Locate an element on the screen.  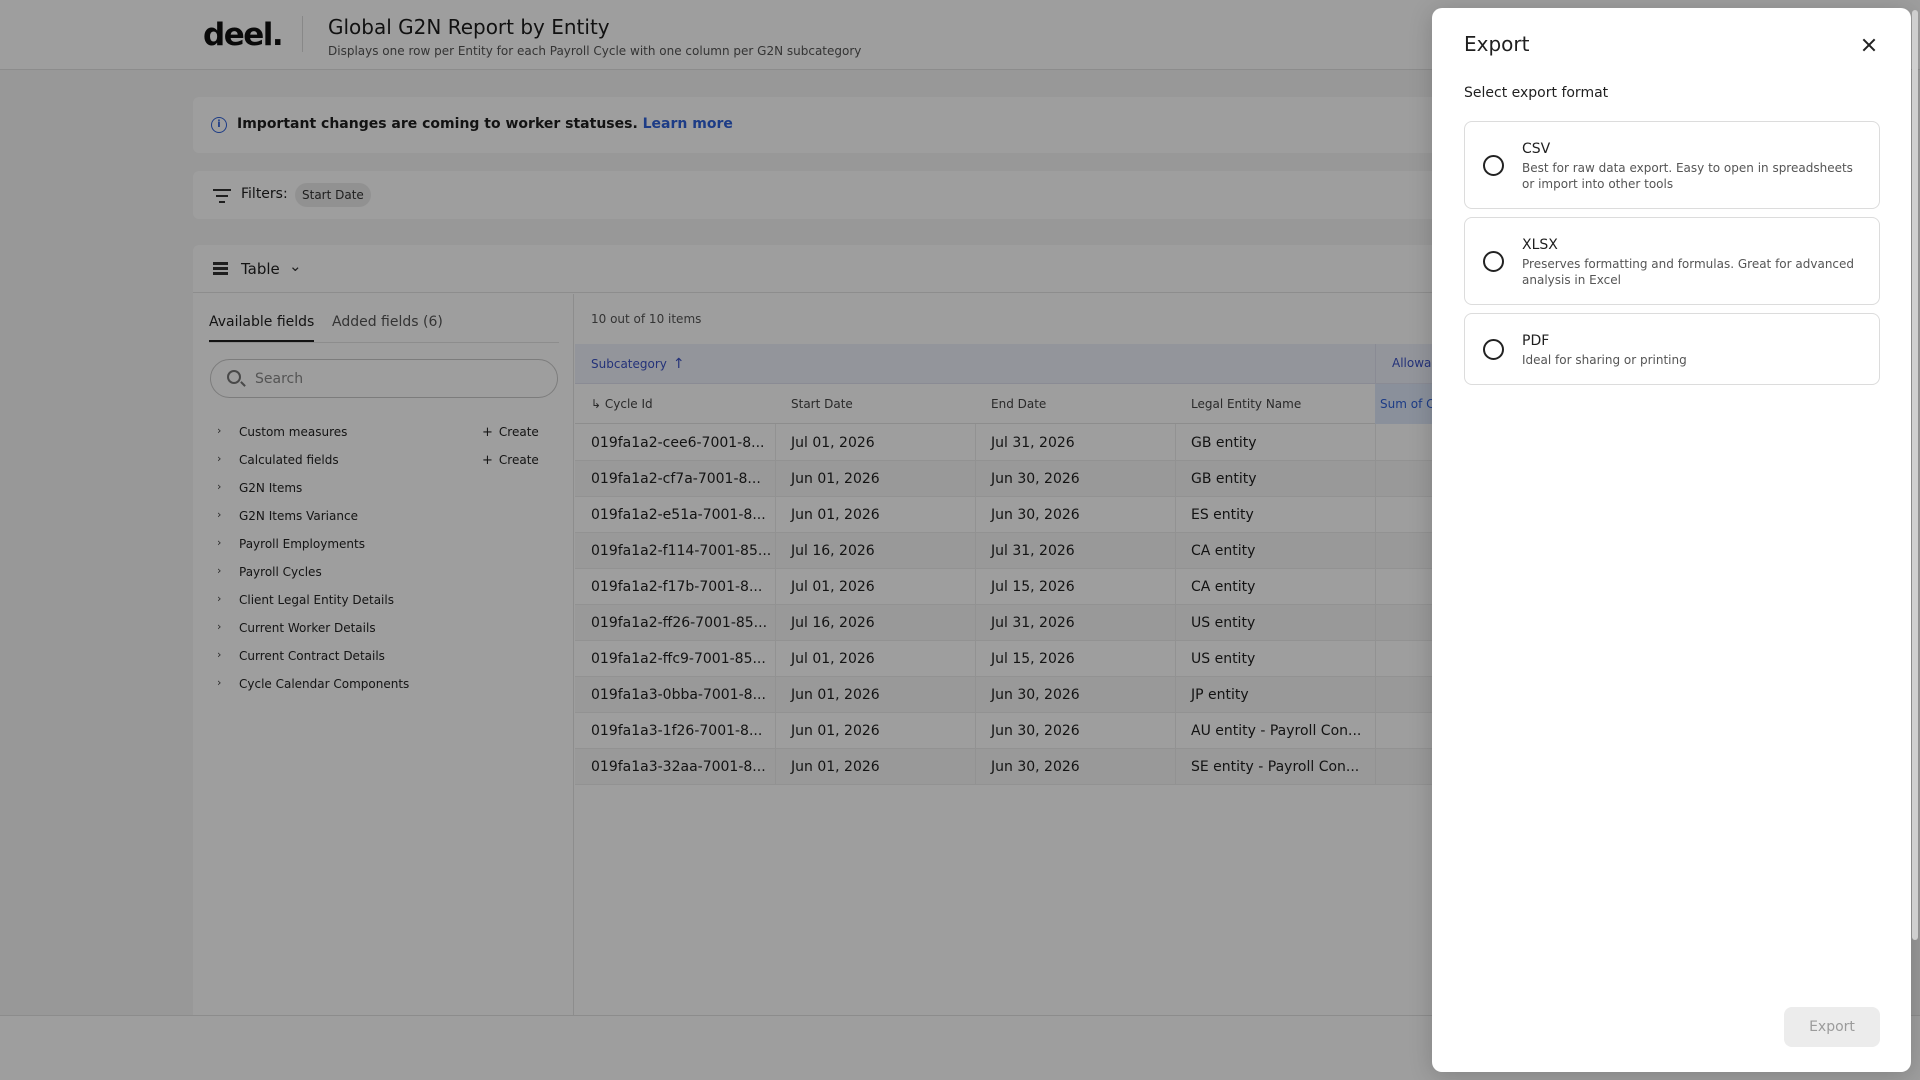
radio-pdf is located at coordinates (1493, 349).